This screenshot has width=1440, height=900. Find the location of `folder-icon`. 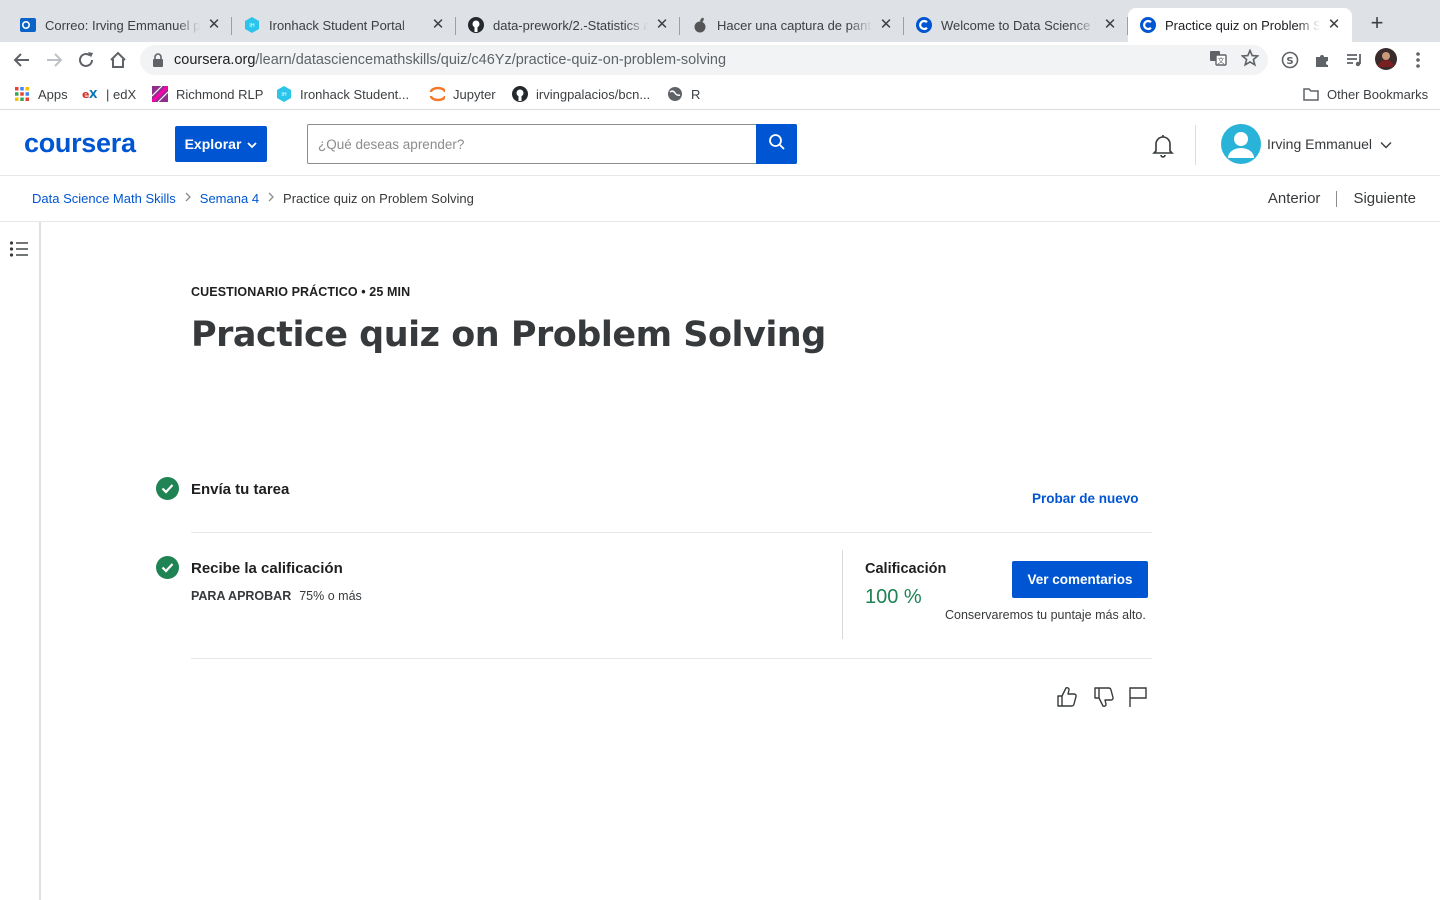

folder-icon is located at coordinates (1311, 94).